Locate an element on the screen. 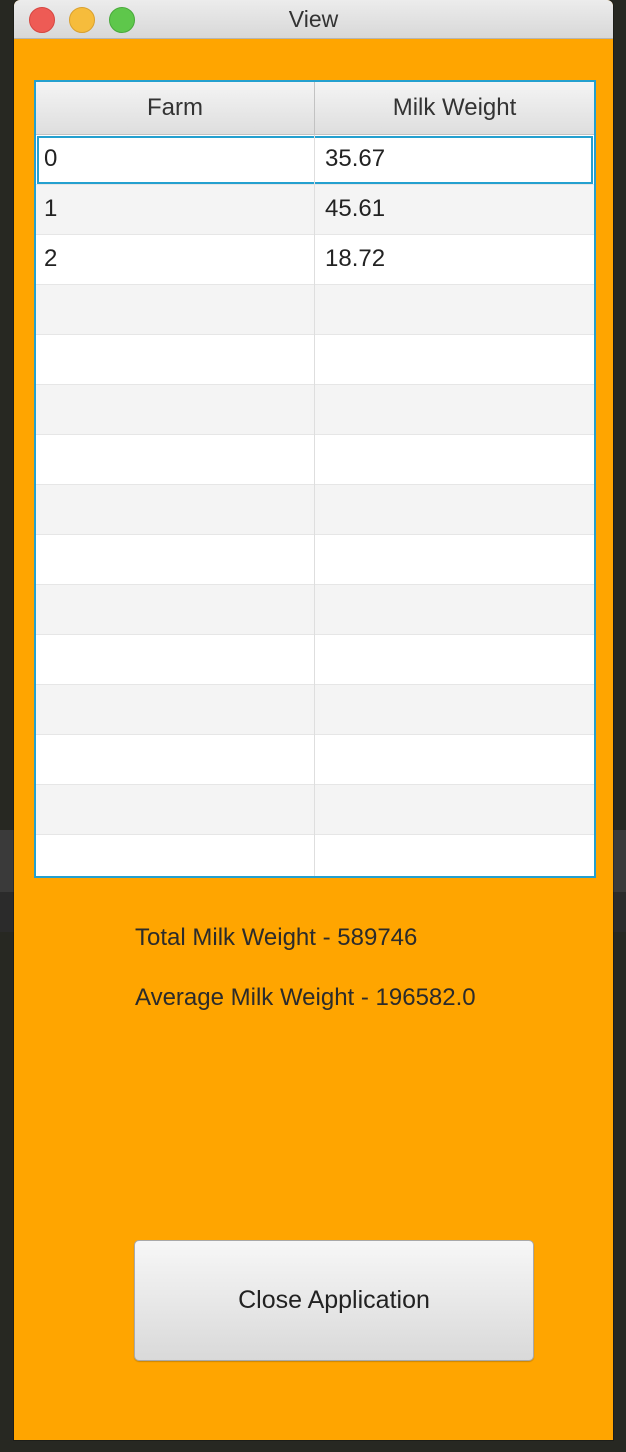  title-bar: View is located at coordinates (313, 19).